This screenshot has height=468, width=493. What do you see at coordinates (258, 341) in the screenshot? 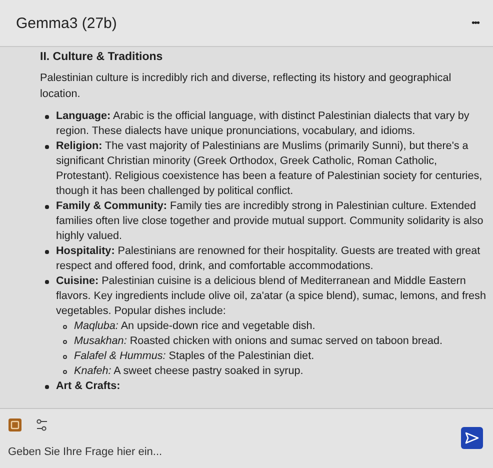
I see `list-text: Musakhan: Roasted chicken with onions and sumac served on taboon bread.` at bounding box center [258, 341].